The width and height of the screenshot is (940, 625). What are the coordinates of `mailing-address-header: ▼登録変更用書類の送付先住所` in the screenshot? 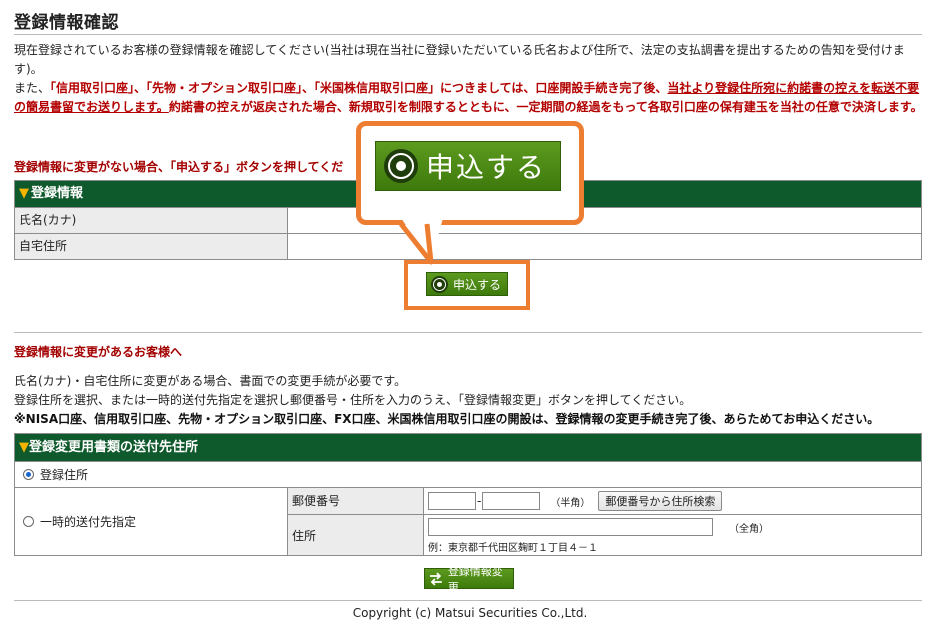 It's located at (468, 447).